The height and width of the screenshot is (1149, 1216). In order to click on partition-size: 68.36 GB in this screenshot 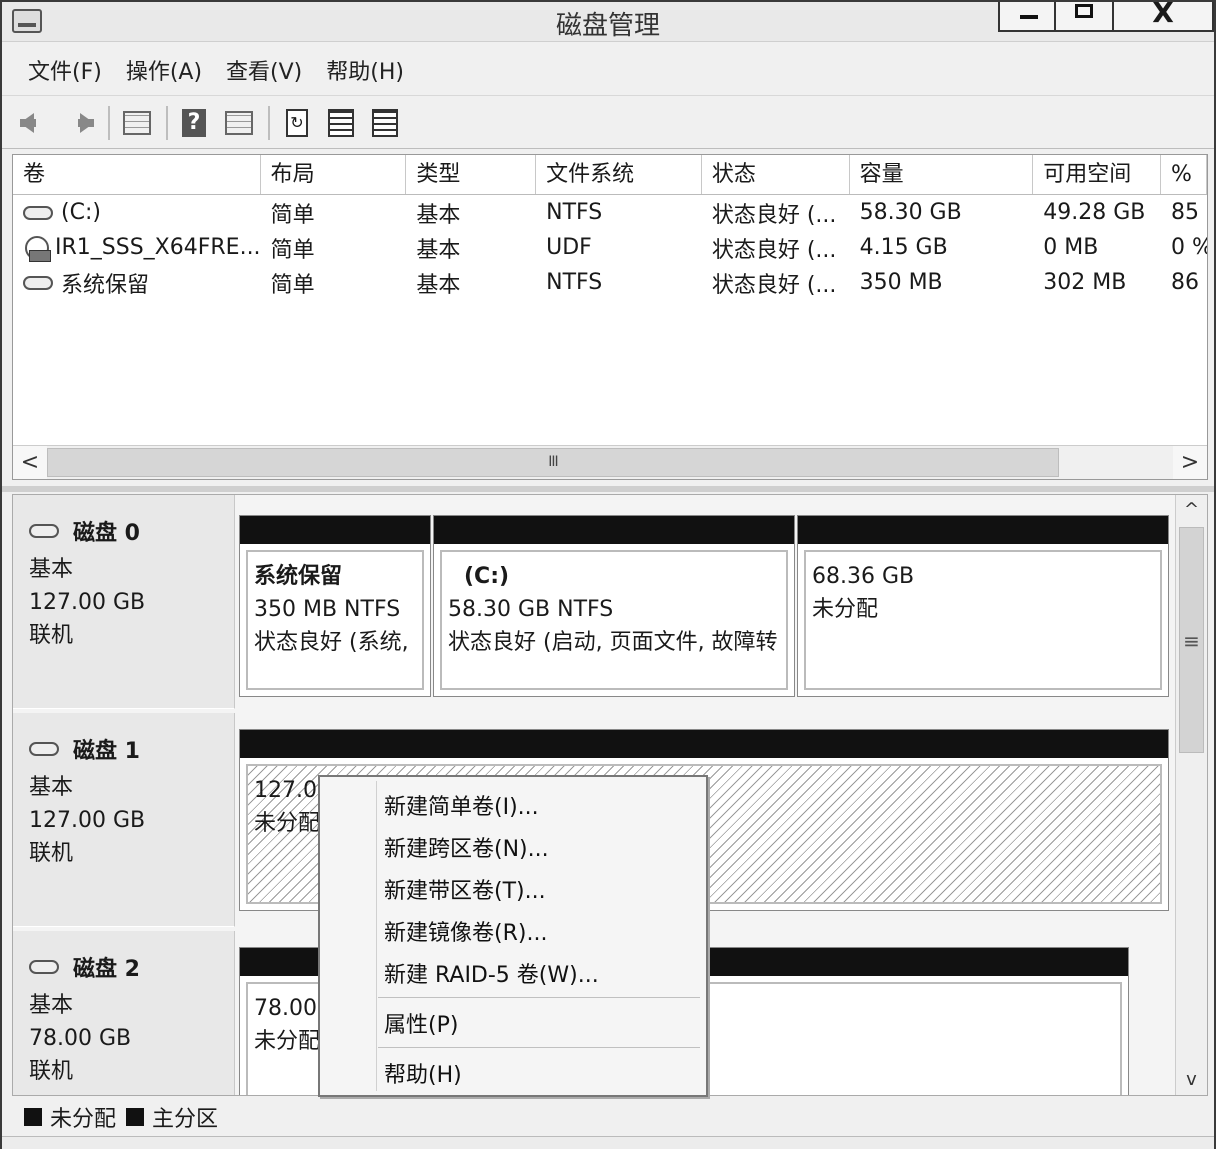, I will do `click(863, 576)`.